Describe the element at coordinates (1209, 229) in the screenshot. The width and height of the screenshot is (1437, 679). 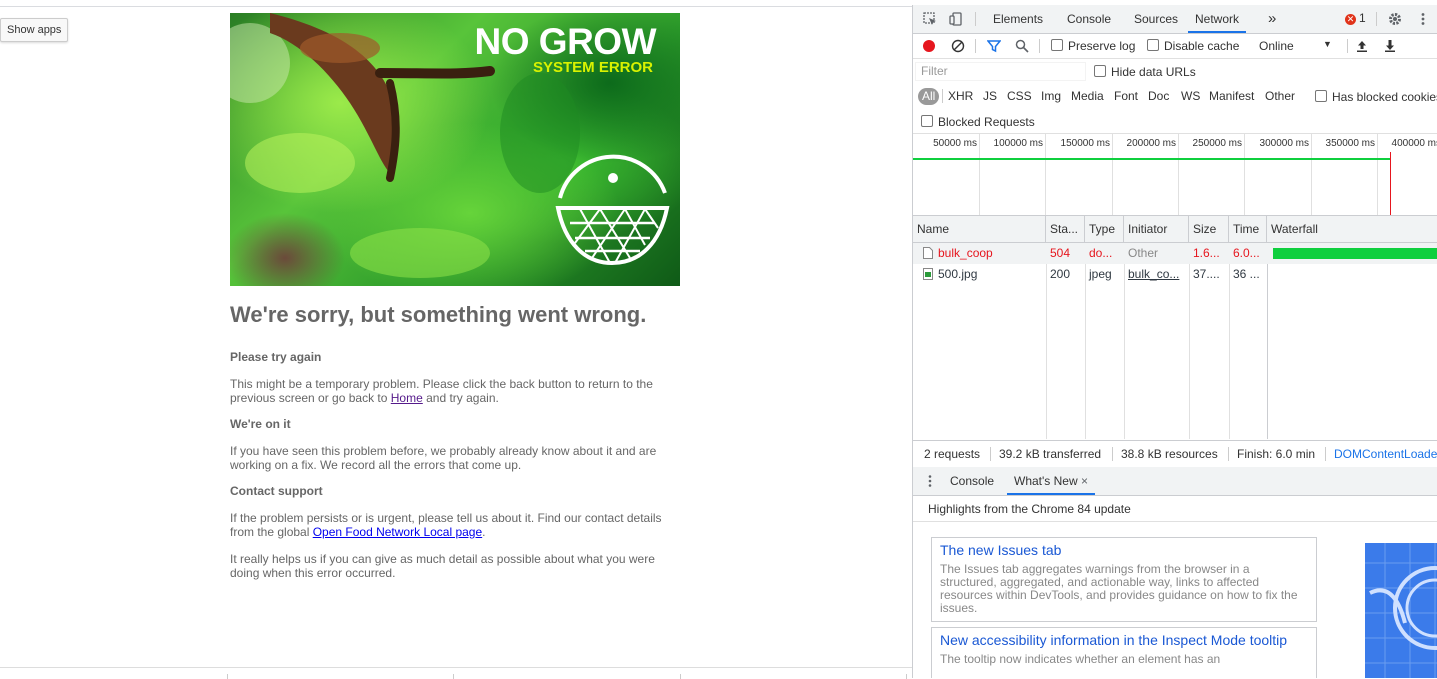
I see `column-size: Size` at that location.